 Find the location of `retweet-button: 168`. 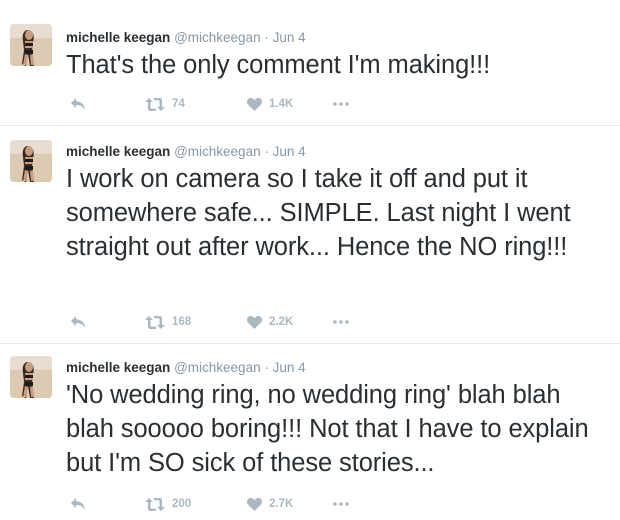

retweet-button: 168 is located at coordinates (168, 322).